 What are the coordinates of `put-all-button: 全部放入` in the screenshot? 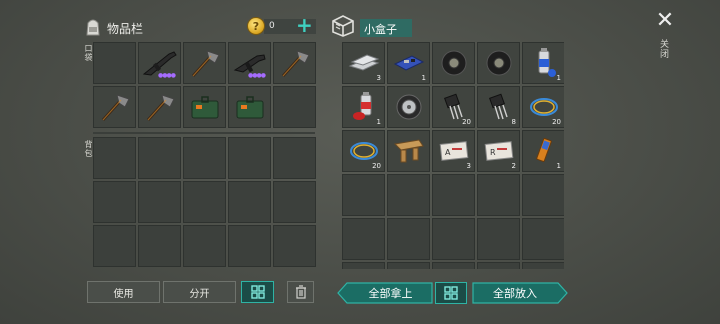 It's located at (515, 293).